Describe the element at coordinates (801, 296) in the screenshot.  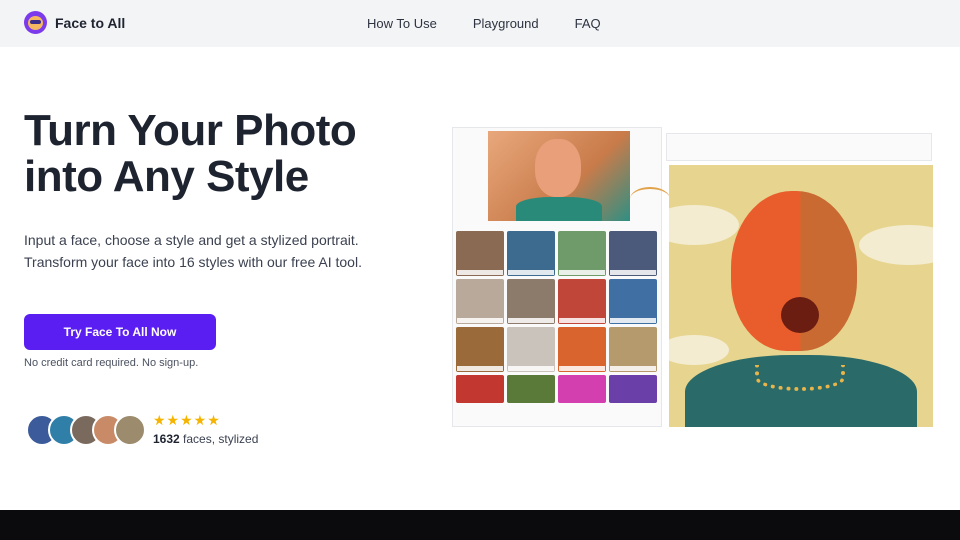
I see `stylized-result-image` at that location.